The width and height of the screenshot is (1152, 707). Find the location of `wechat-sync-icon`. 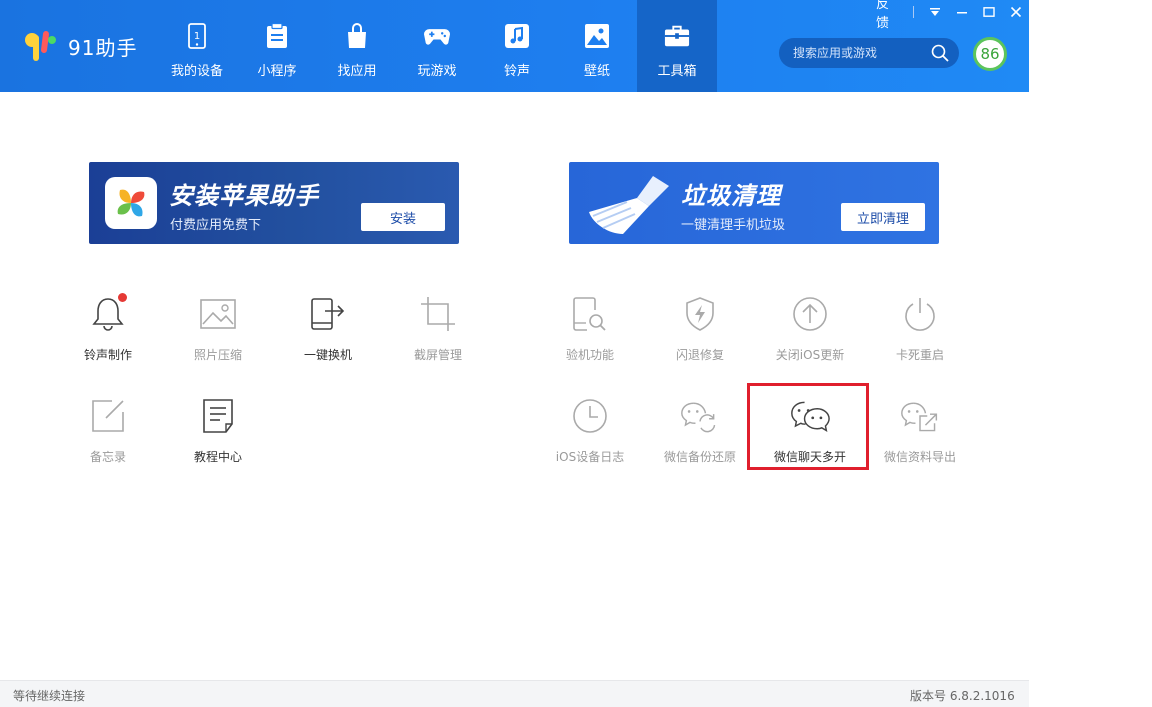

wechat-sync-icon is located at coordinates (700, 416).